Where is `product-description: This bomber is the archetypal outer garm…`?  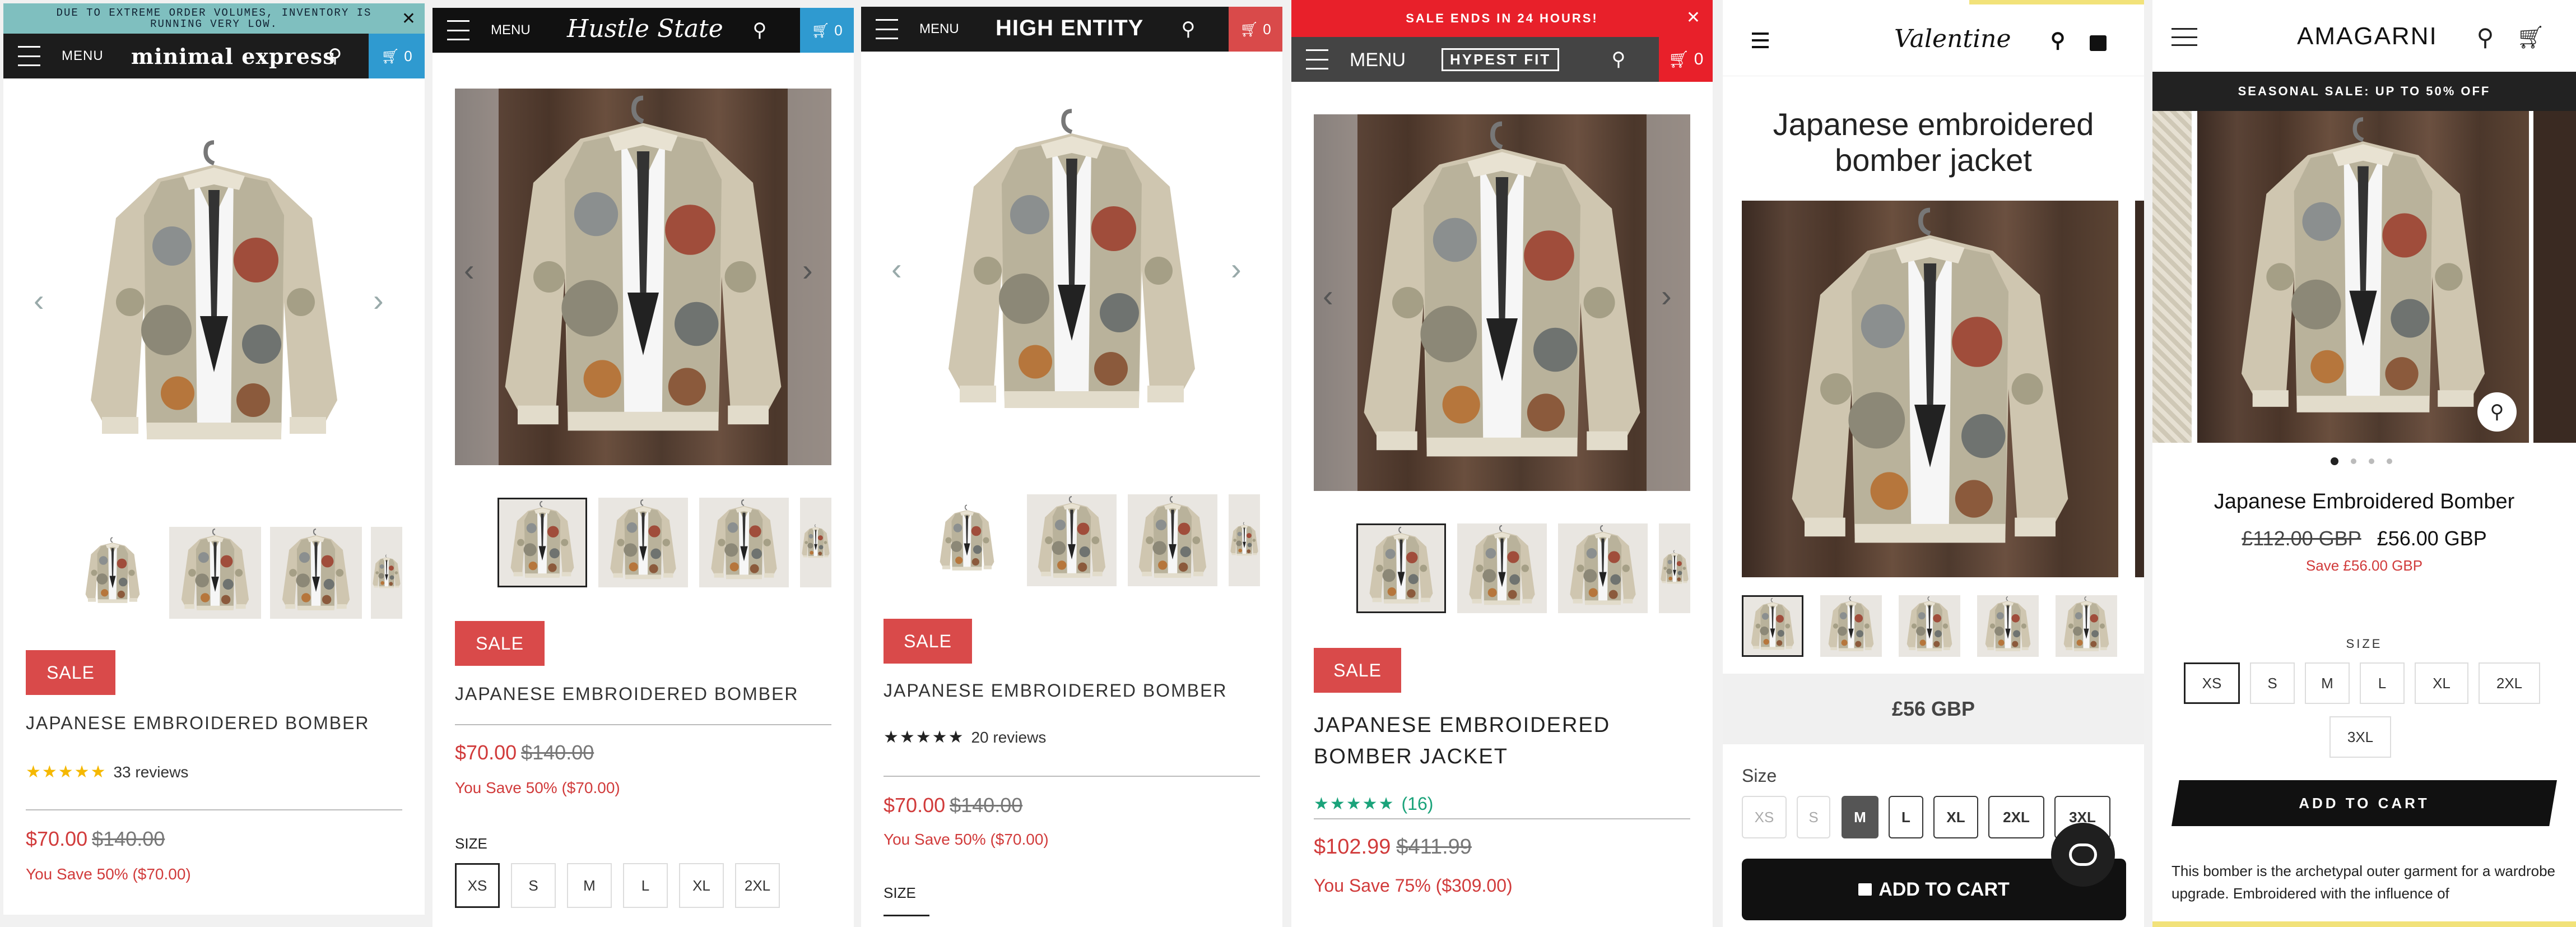 product-description: This bomber is the archetypal outer garm… is located at coordinates (2364, 882).